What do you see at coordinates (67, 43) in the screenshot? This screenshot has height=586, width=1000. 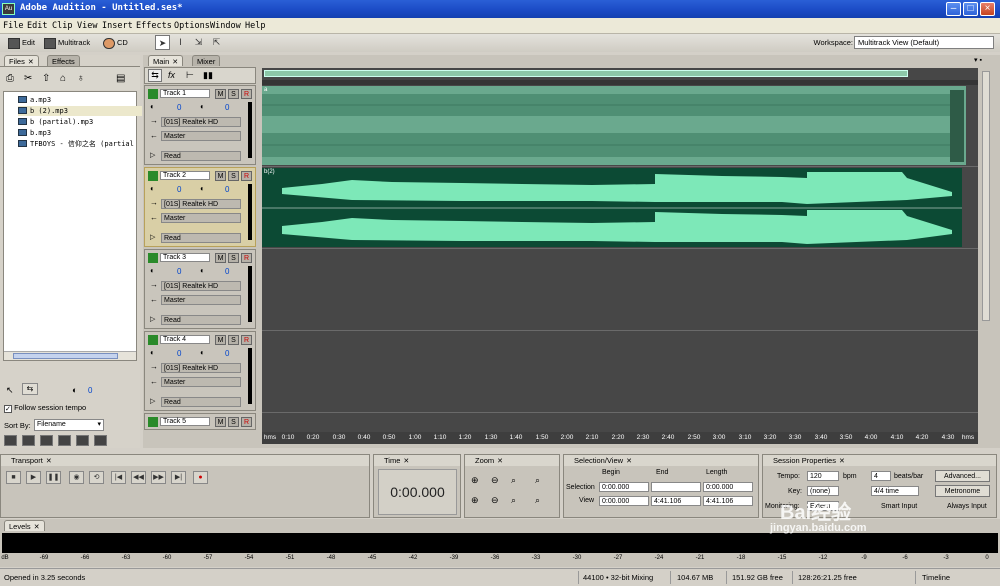 I see `multitrack-view-button: Multitrack` at bounding box center [67, 43].